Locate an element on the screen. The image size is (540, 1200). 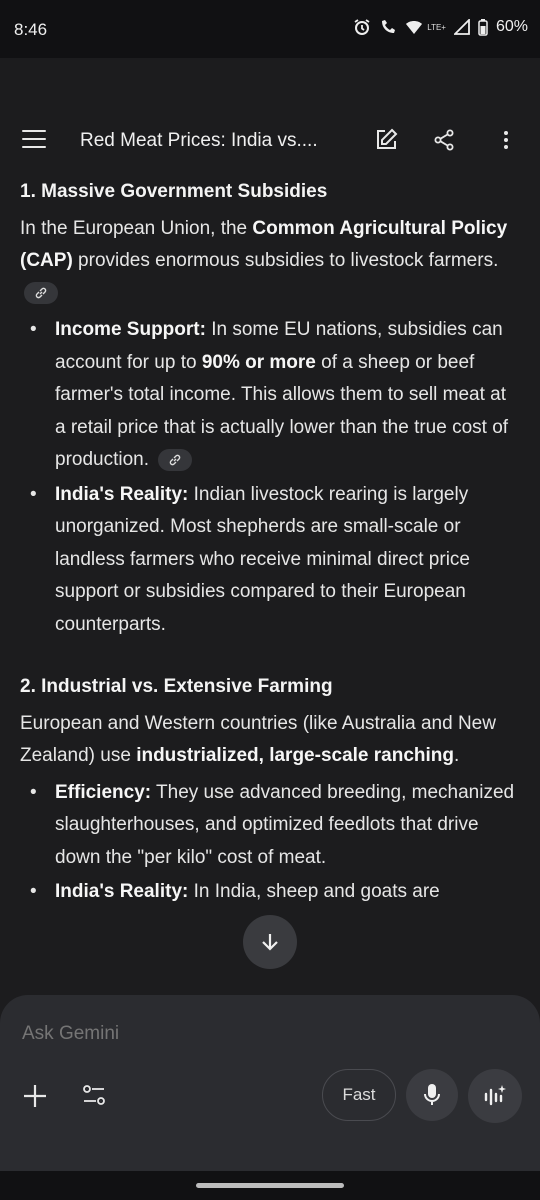
alarm-icon is located at coordinates (362, 27).